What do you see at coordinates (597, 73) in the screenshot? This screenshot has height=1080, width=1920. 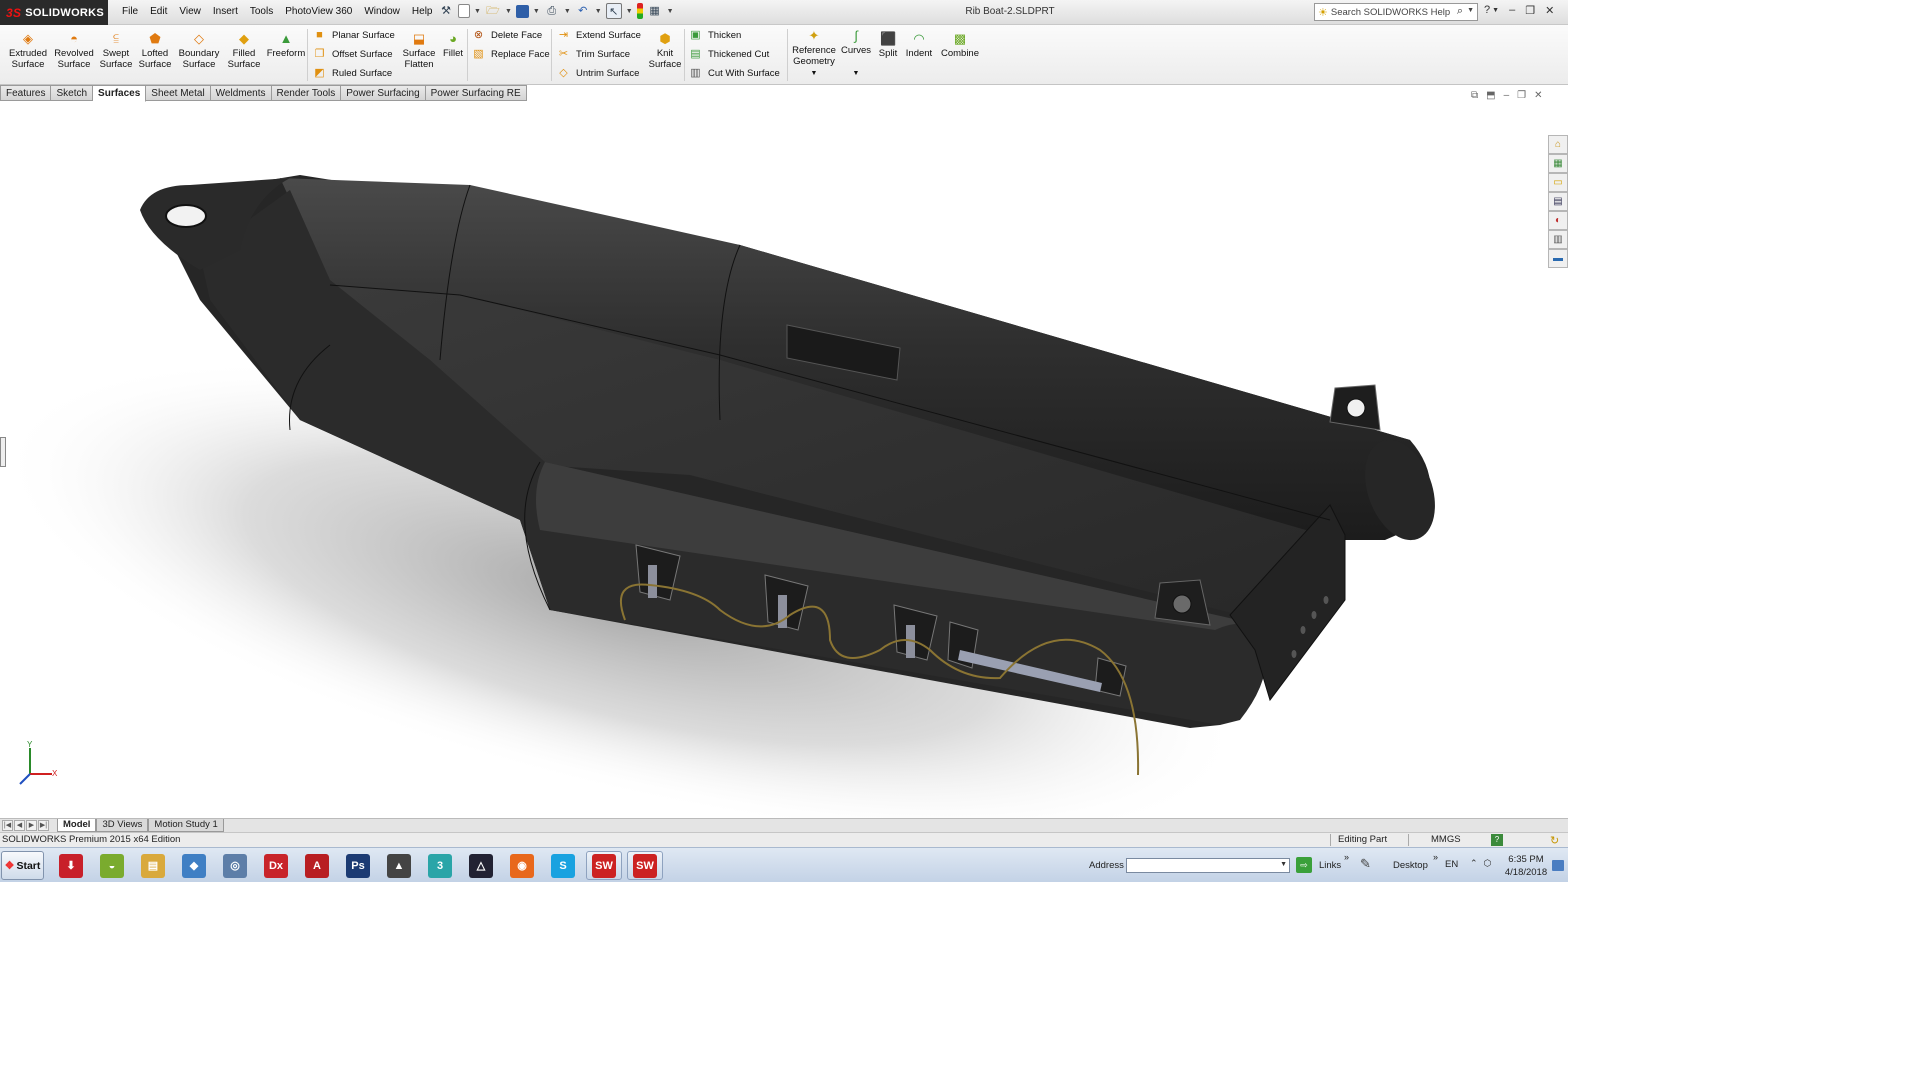 I see `untrim-surface-button: ◇ Untrim Surface` at bounding box center [597, 73].